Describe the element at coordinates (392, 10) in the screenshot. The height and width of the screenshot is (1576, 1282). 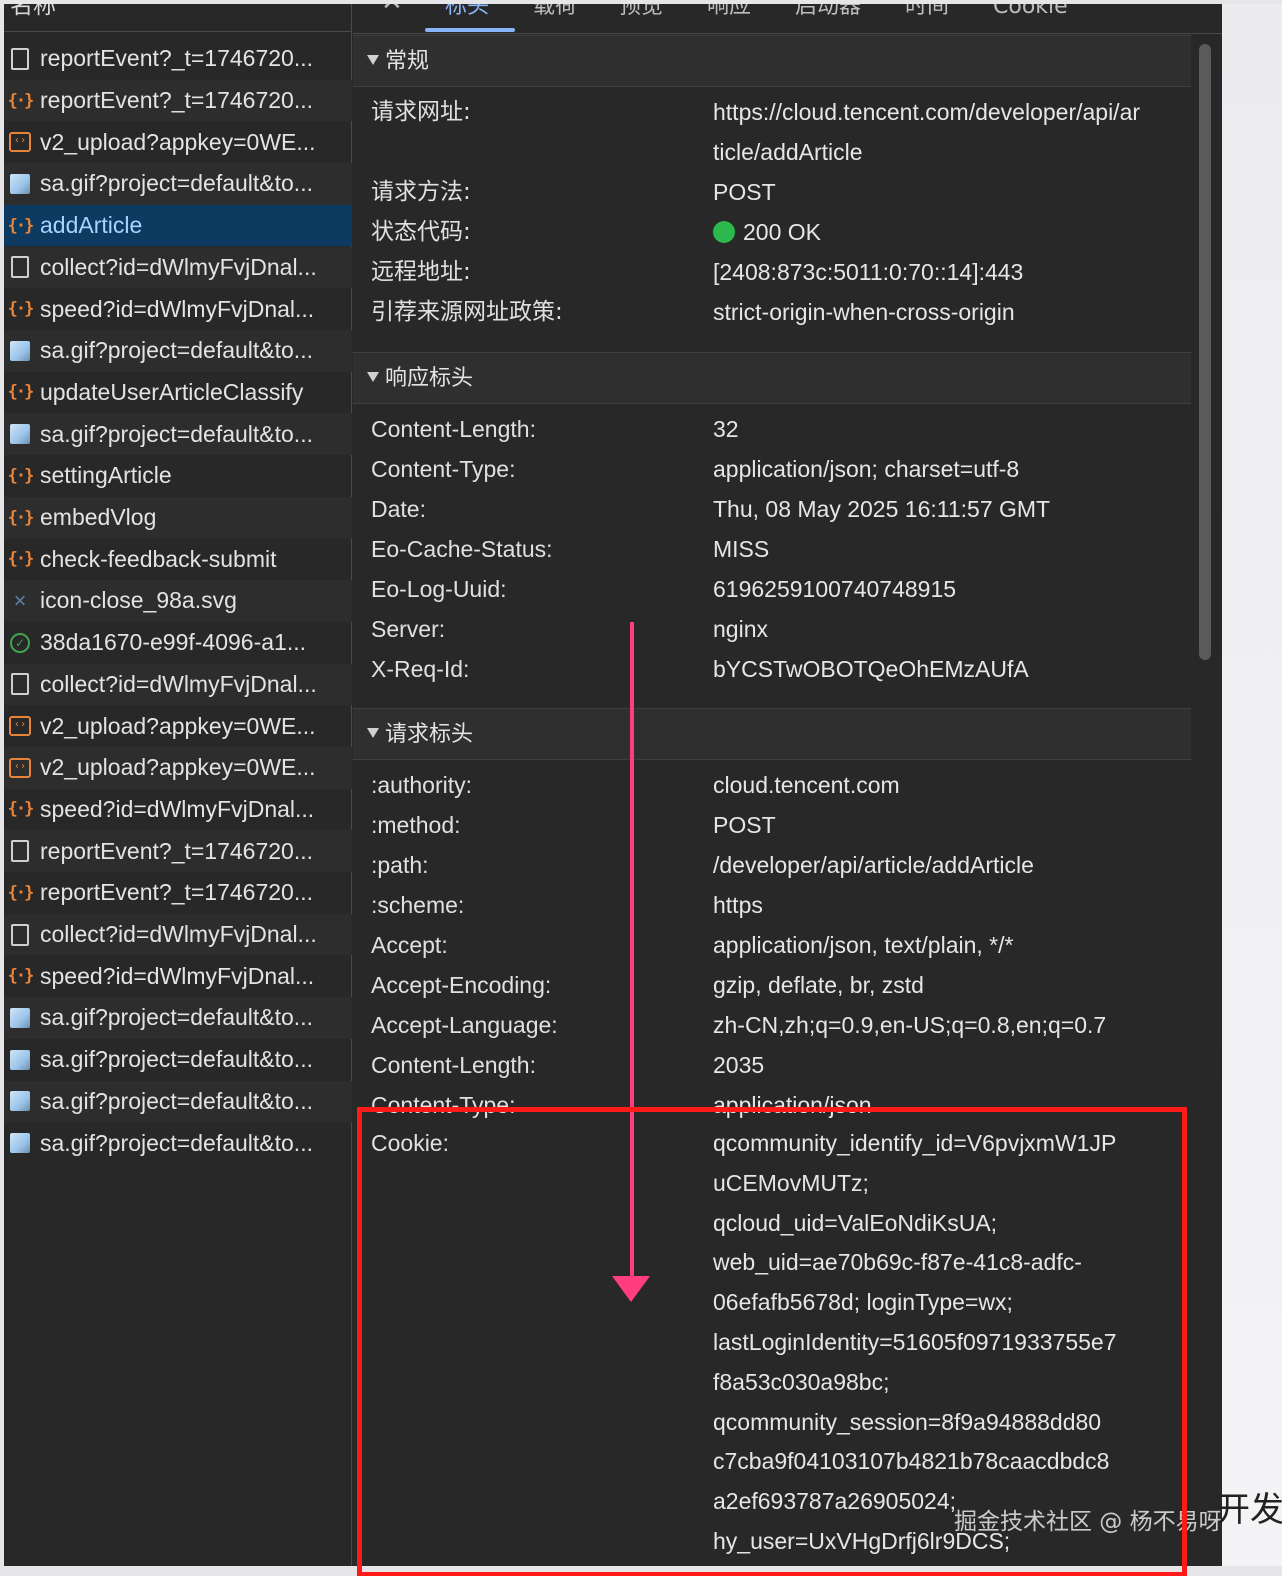
I see `close-icon: ✕` at that location.